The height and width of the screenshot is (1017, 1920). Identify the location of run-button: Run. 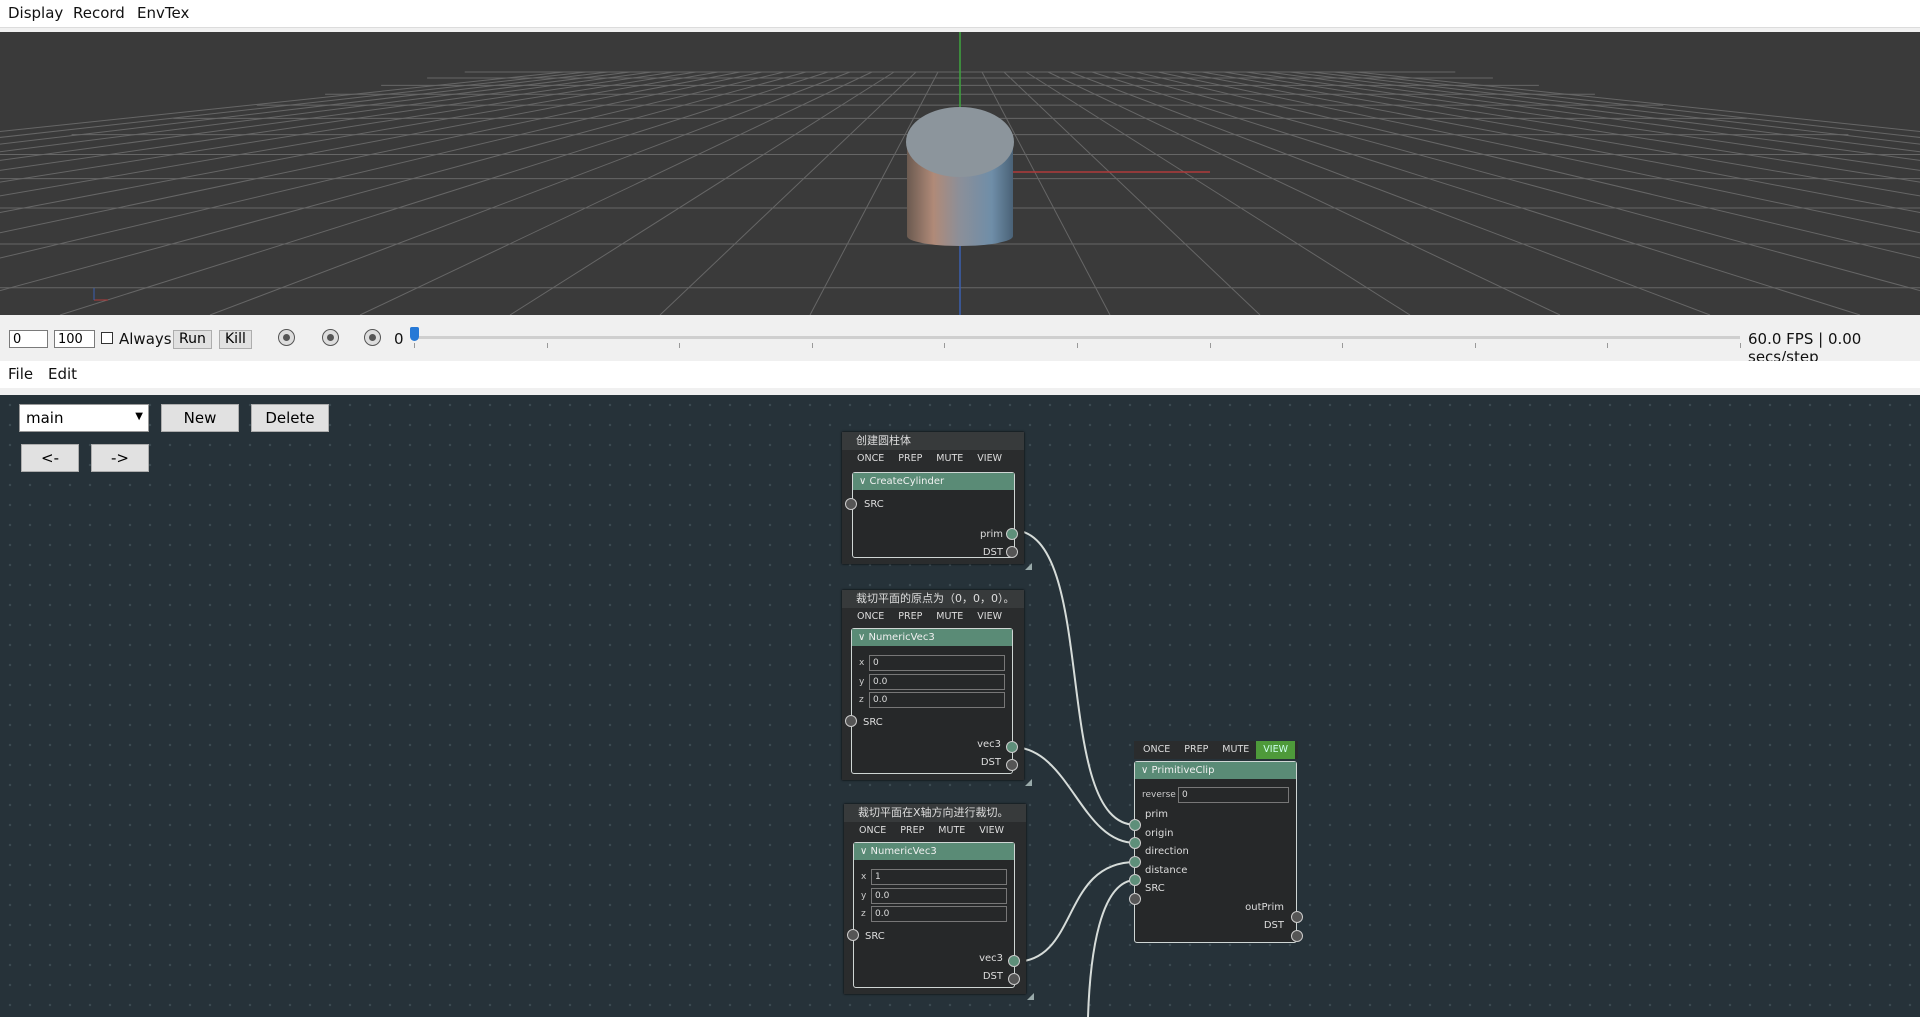
(192, 339).